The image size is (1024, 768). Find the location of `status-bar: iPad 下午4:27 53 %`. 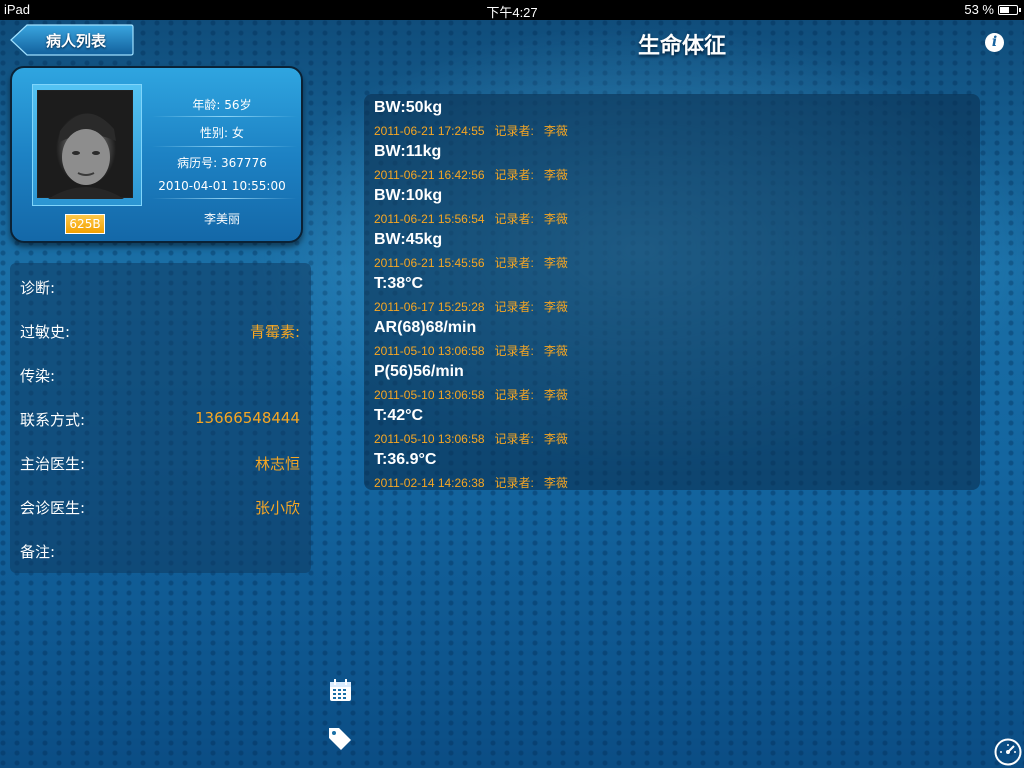

status-bar: iPad 下午4:27 53 % is located at coordinates (512, 10).